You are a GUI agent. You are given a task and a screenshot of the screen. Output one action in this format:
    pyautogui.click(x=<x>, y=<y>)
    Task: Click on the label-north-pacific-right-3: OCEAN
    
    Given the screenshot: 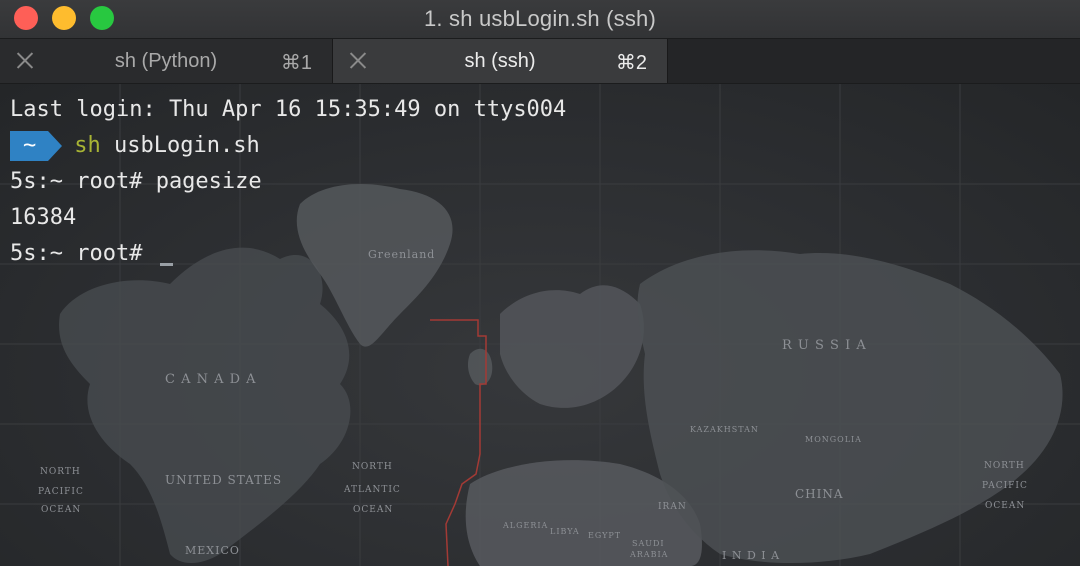 What is the action you would take?
    pyautogui.click(x=1005, y=506)
    